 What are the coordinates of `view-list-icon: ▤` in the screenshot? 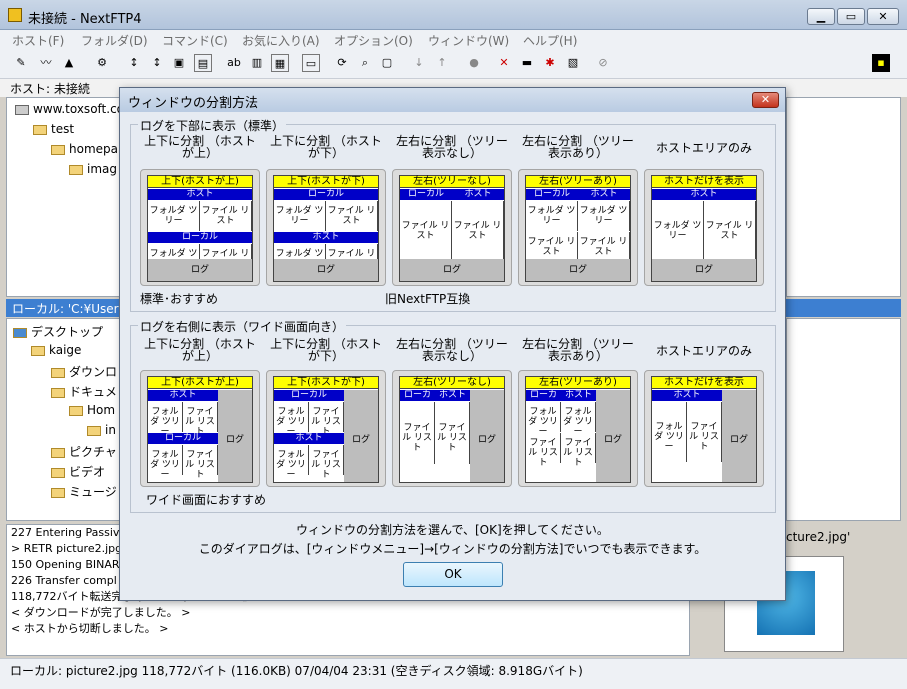 It's located at (203, 63).